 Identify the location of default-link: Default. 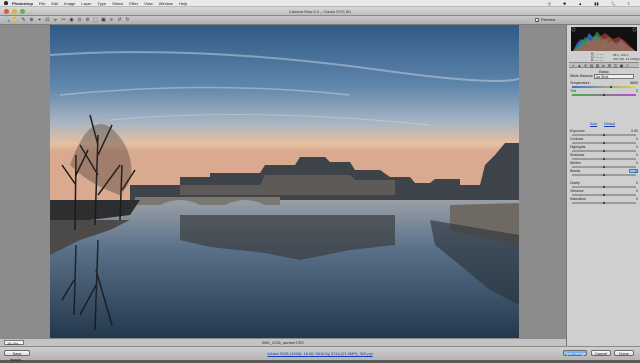
(609, 124).